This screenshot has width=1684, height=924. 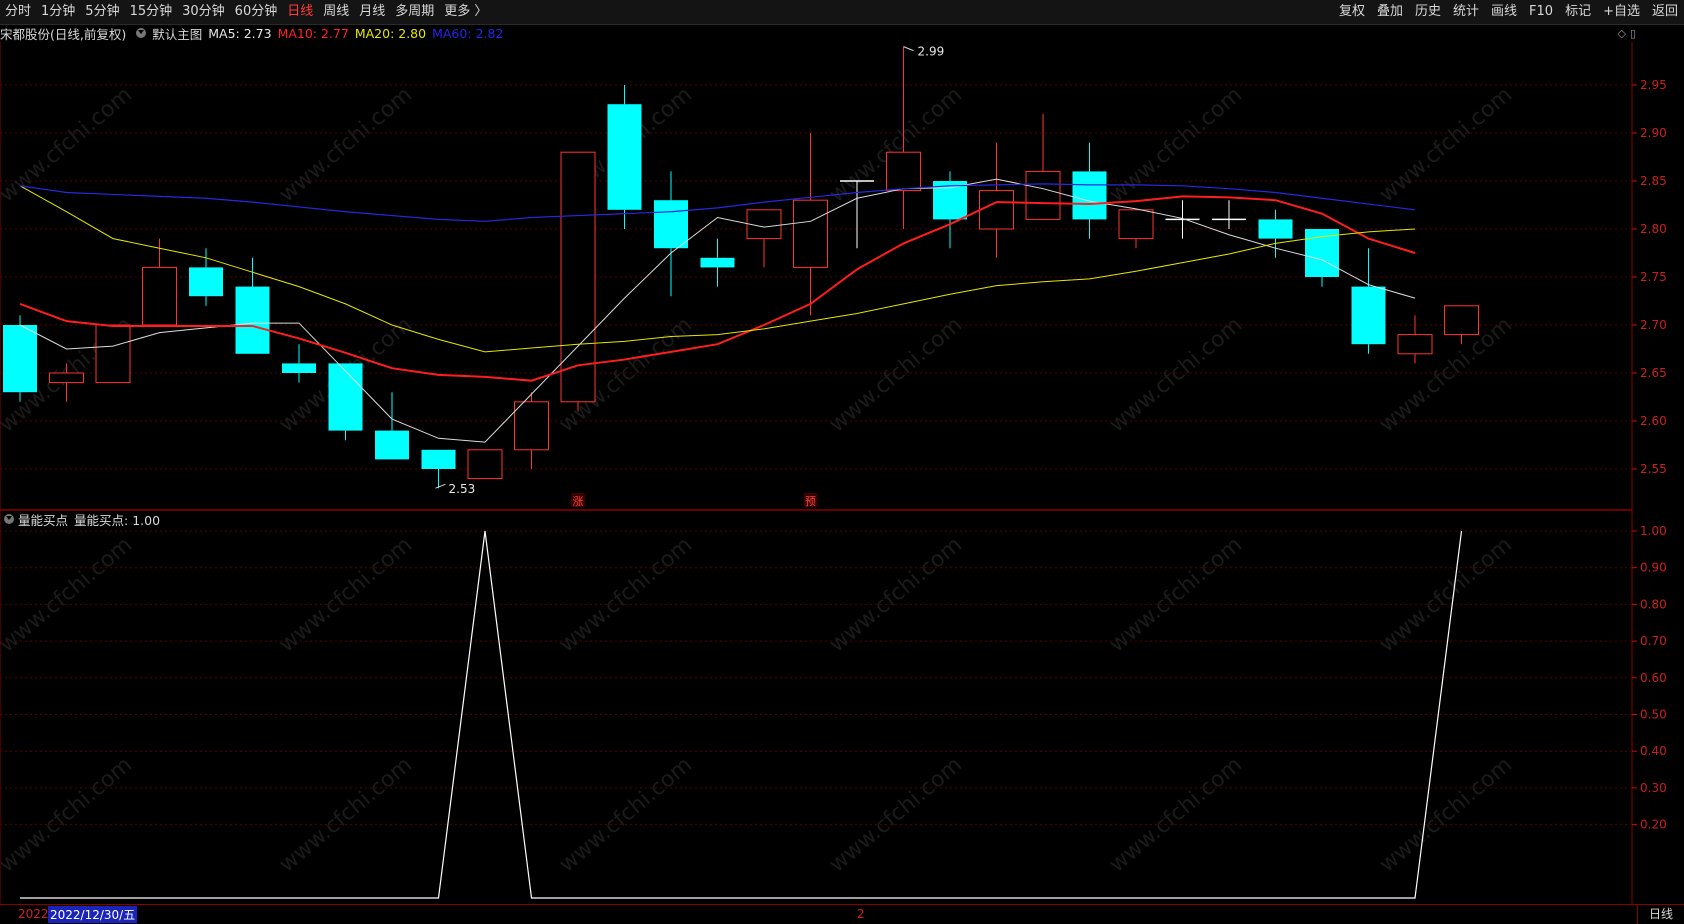 I want to click on period-tab-1: 1分钟, so click(x=58, y=12).